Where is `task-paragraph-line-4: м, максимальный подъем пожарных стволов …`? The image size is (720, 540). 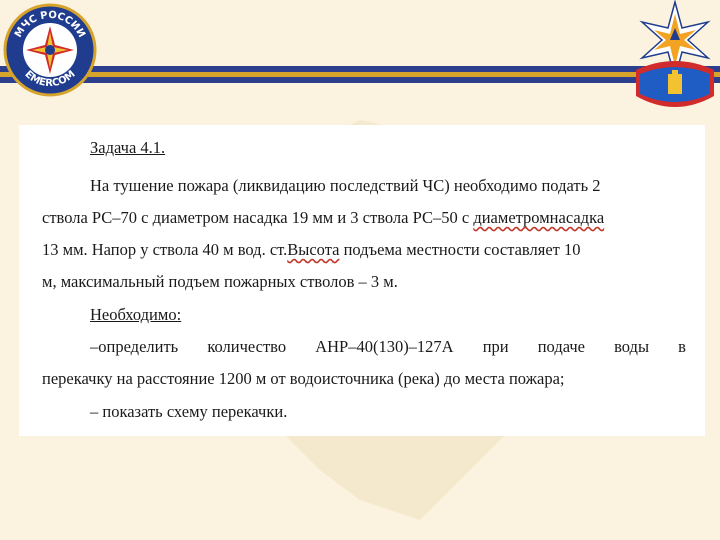
task-paragraph-line-4: м, максимальный подъем пожарных стволов … is located at coordinates (220, 281).